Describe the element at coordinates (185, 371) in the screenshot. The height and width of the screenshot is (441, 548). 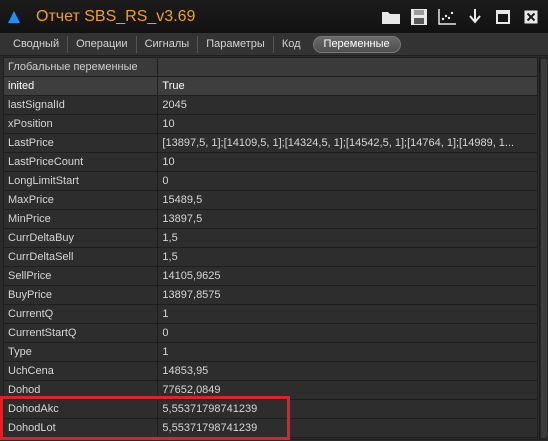
I see `variable-value: 14853,95` at that location.